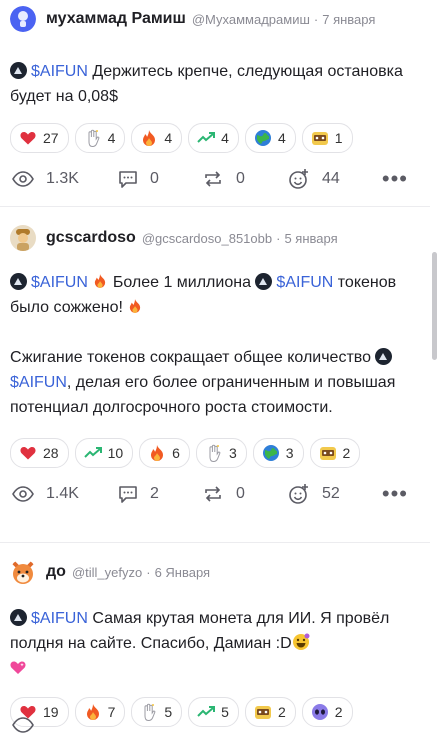 This screenshot has height=737, width=438. What do you see at coordinates (157, 712) in the screenshot?
I see `reaction-hand: 5` at bounding box center [157, 712].